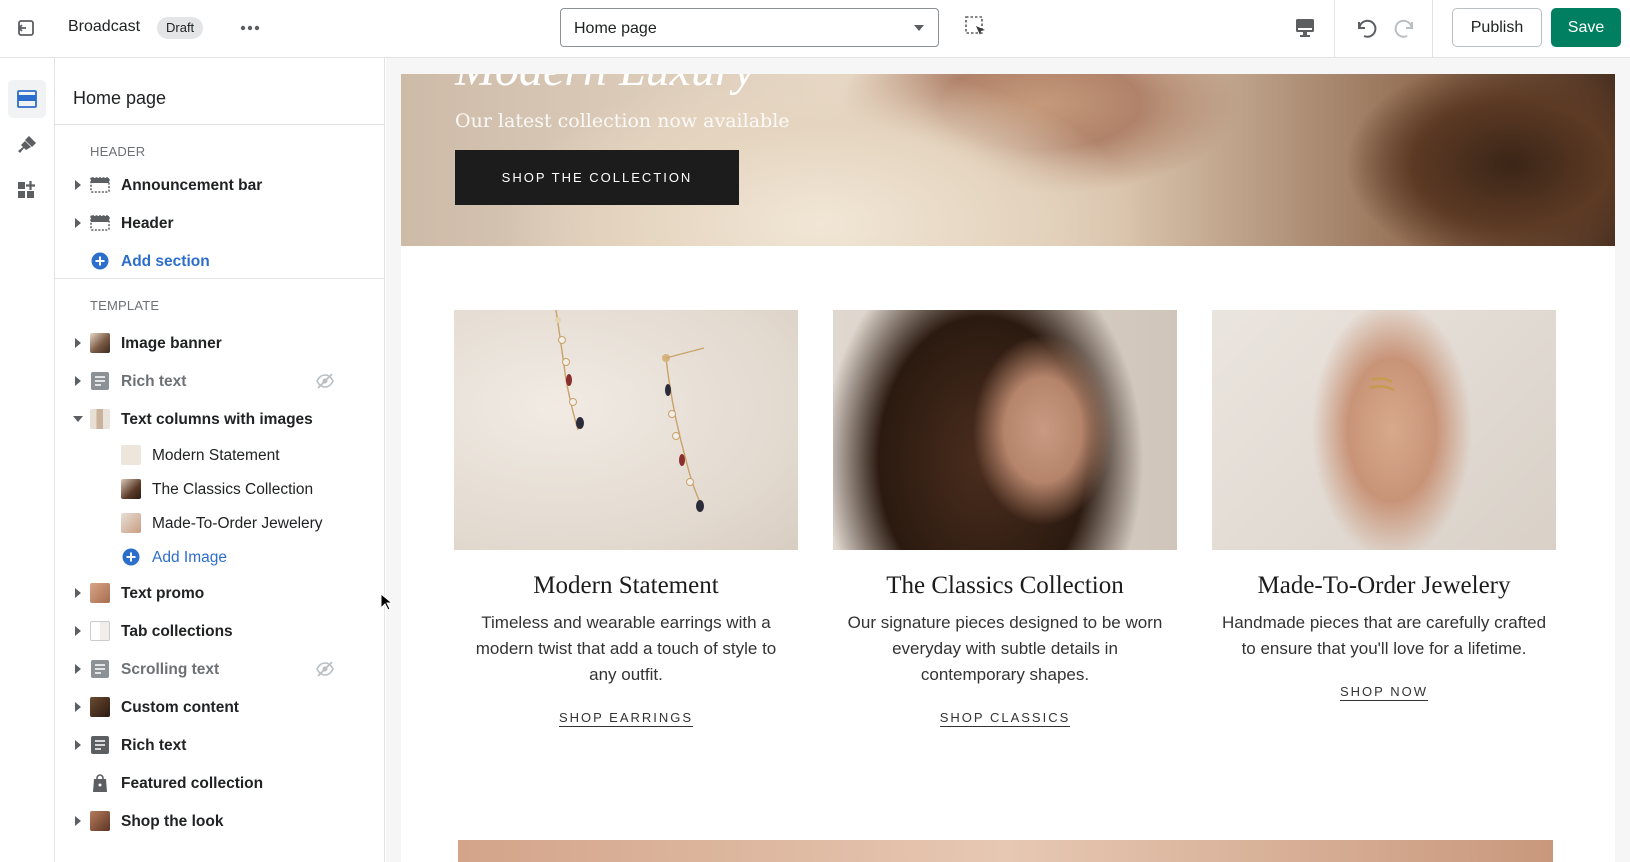  What do you see at coordinates (605, 85) in the screenshot?
I see `hero-heading: Modern Luxury` at bounding box center [605, 85].